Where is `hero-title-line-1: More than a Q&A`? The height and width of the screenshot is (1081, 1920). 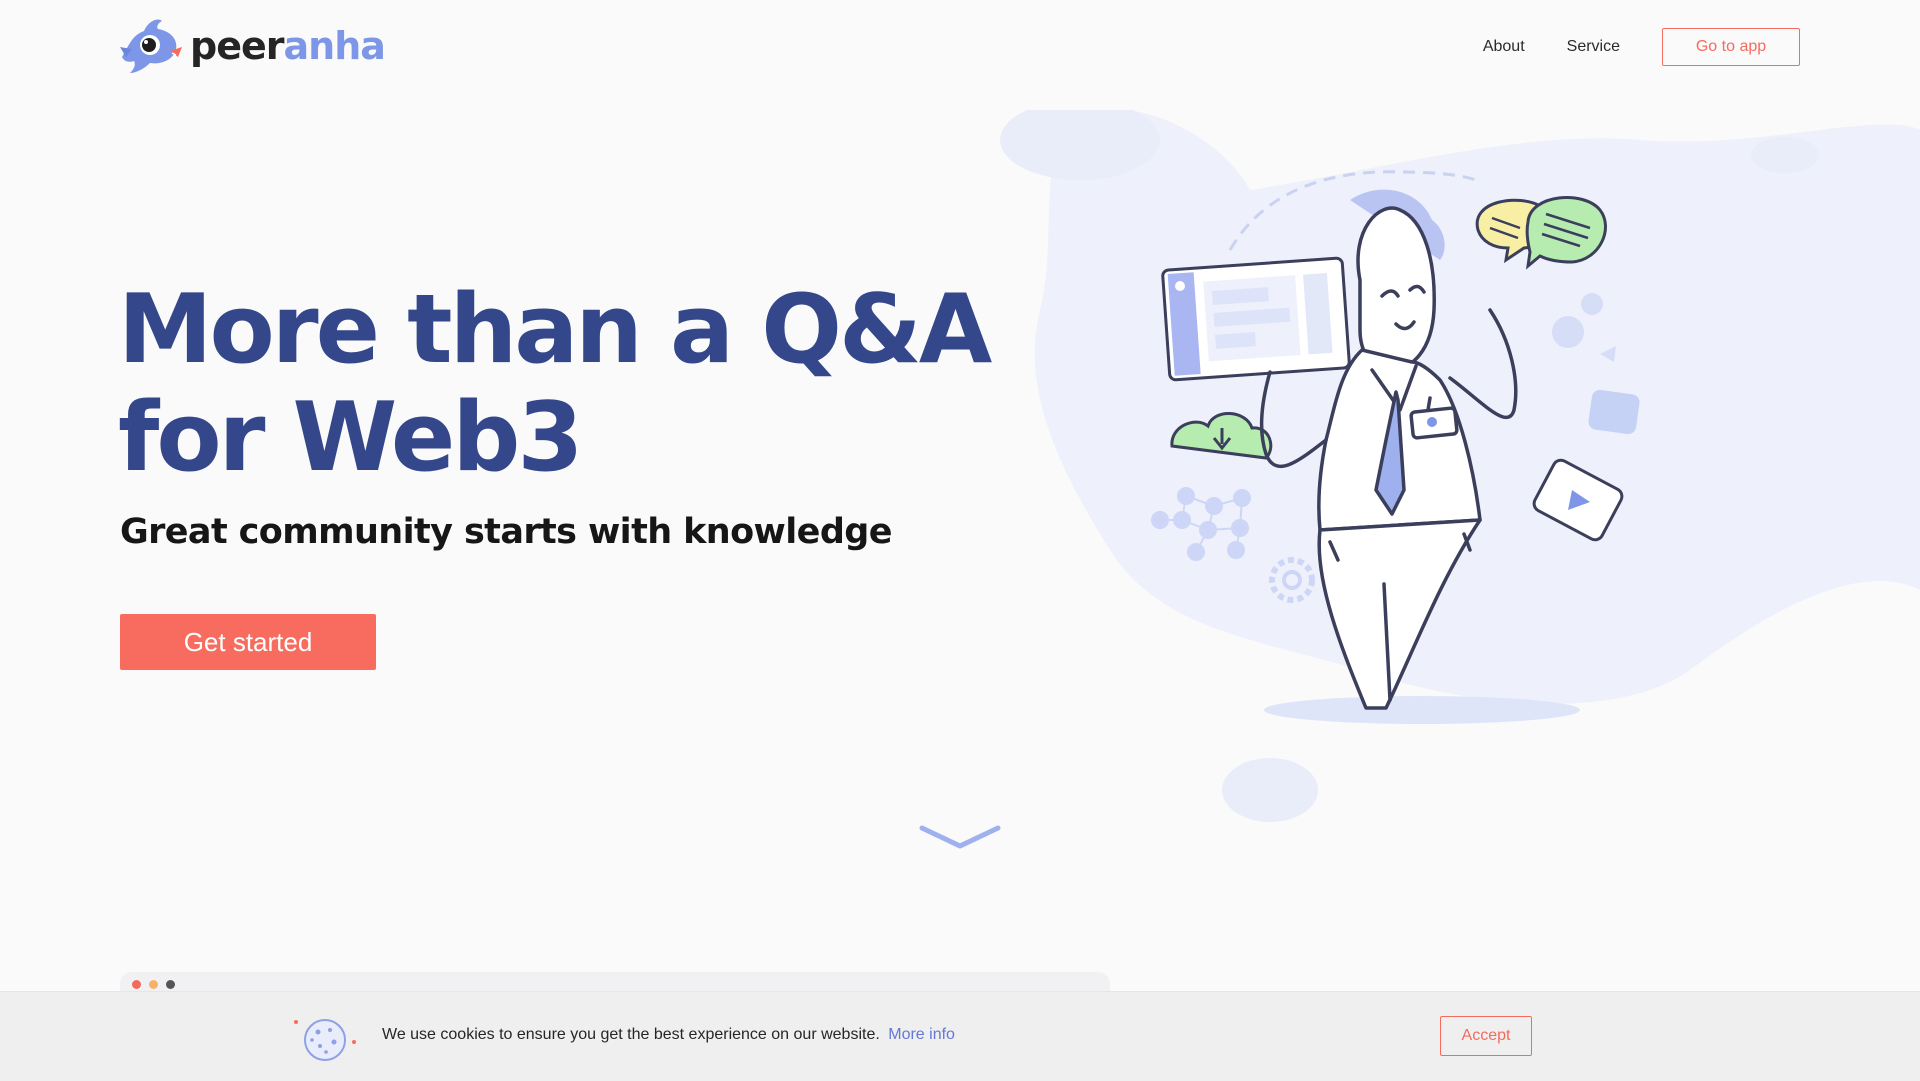
hero-title-line-1: More than a Q&A is located at coordinates (555, 330).